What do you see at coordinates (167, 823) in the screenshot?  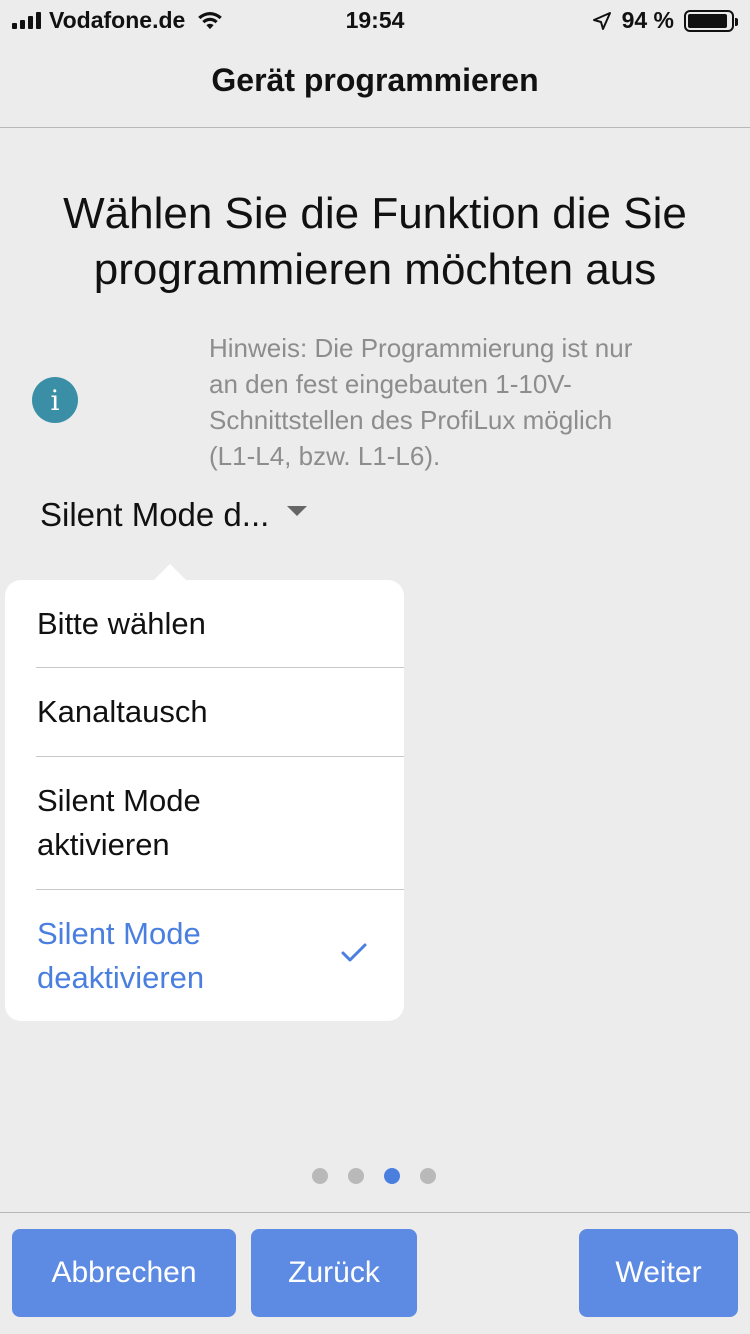 I see `option-silent-mode-aktivieren: Silent Mode aktivieren` at bounding box center [167, 823].